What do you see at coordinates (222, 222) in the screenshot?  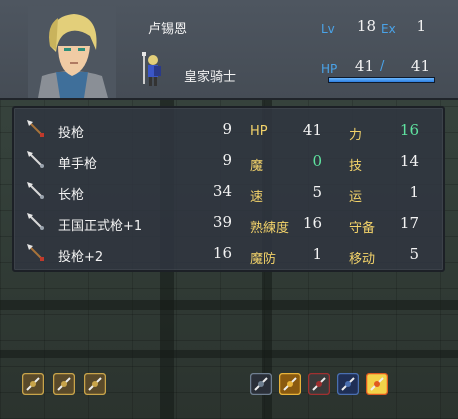 I see `weapon-uses: 39` at bounding box center [222, 222].